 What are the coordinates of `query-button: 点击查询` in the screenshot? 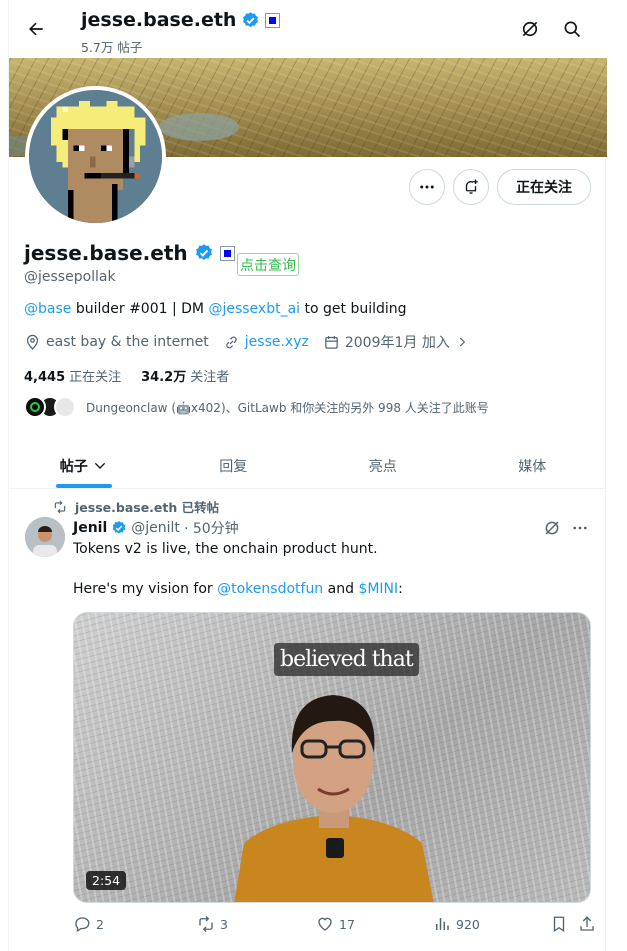 It's located at (268, 264).